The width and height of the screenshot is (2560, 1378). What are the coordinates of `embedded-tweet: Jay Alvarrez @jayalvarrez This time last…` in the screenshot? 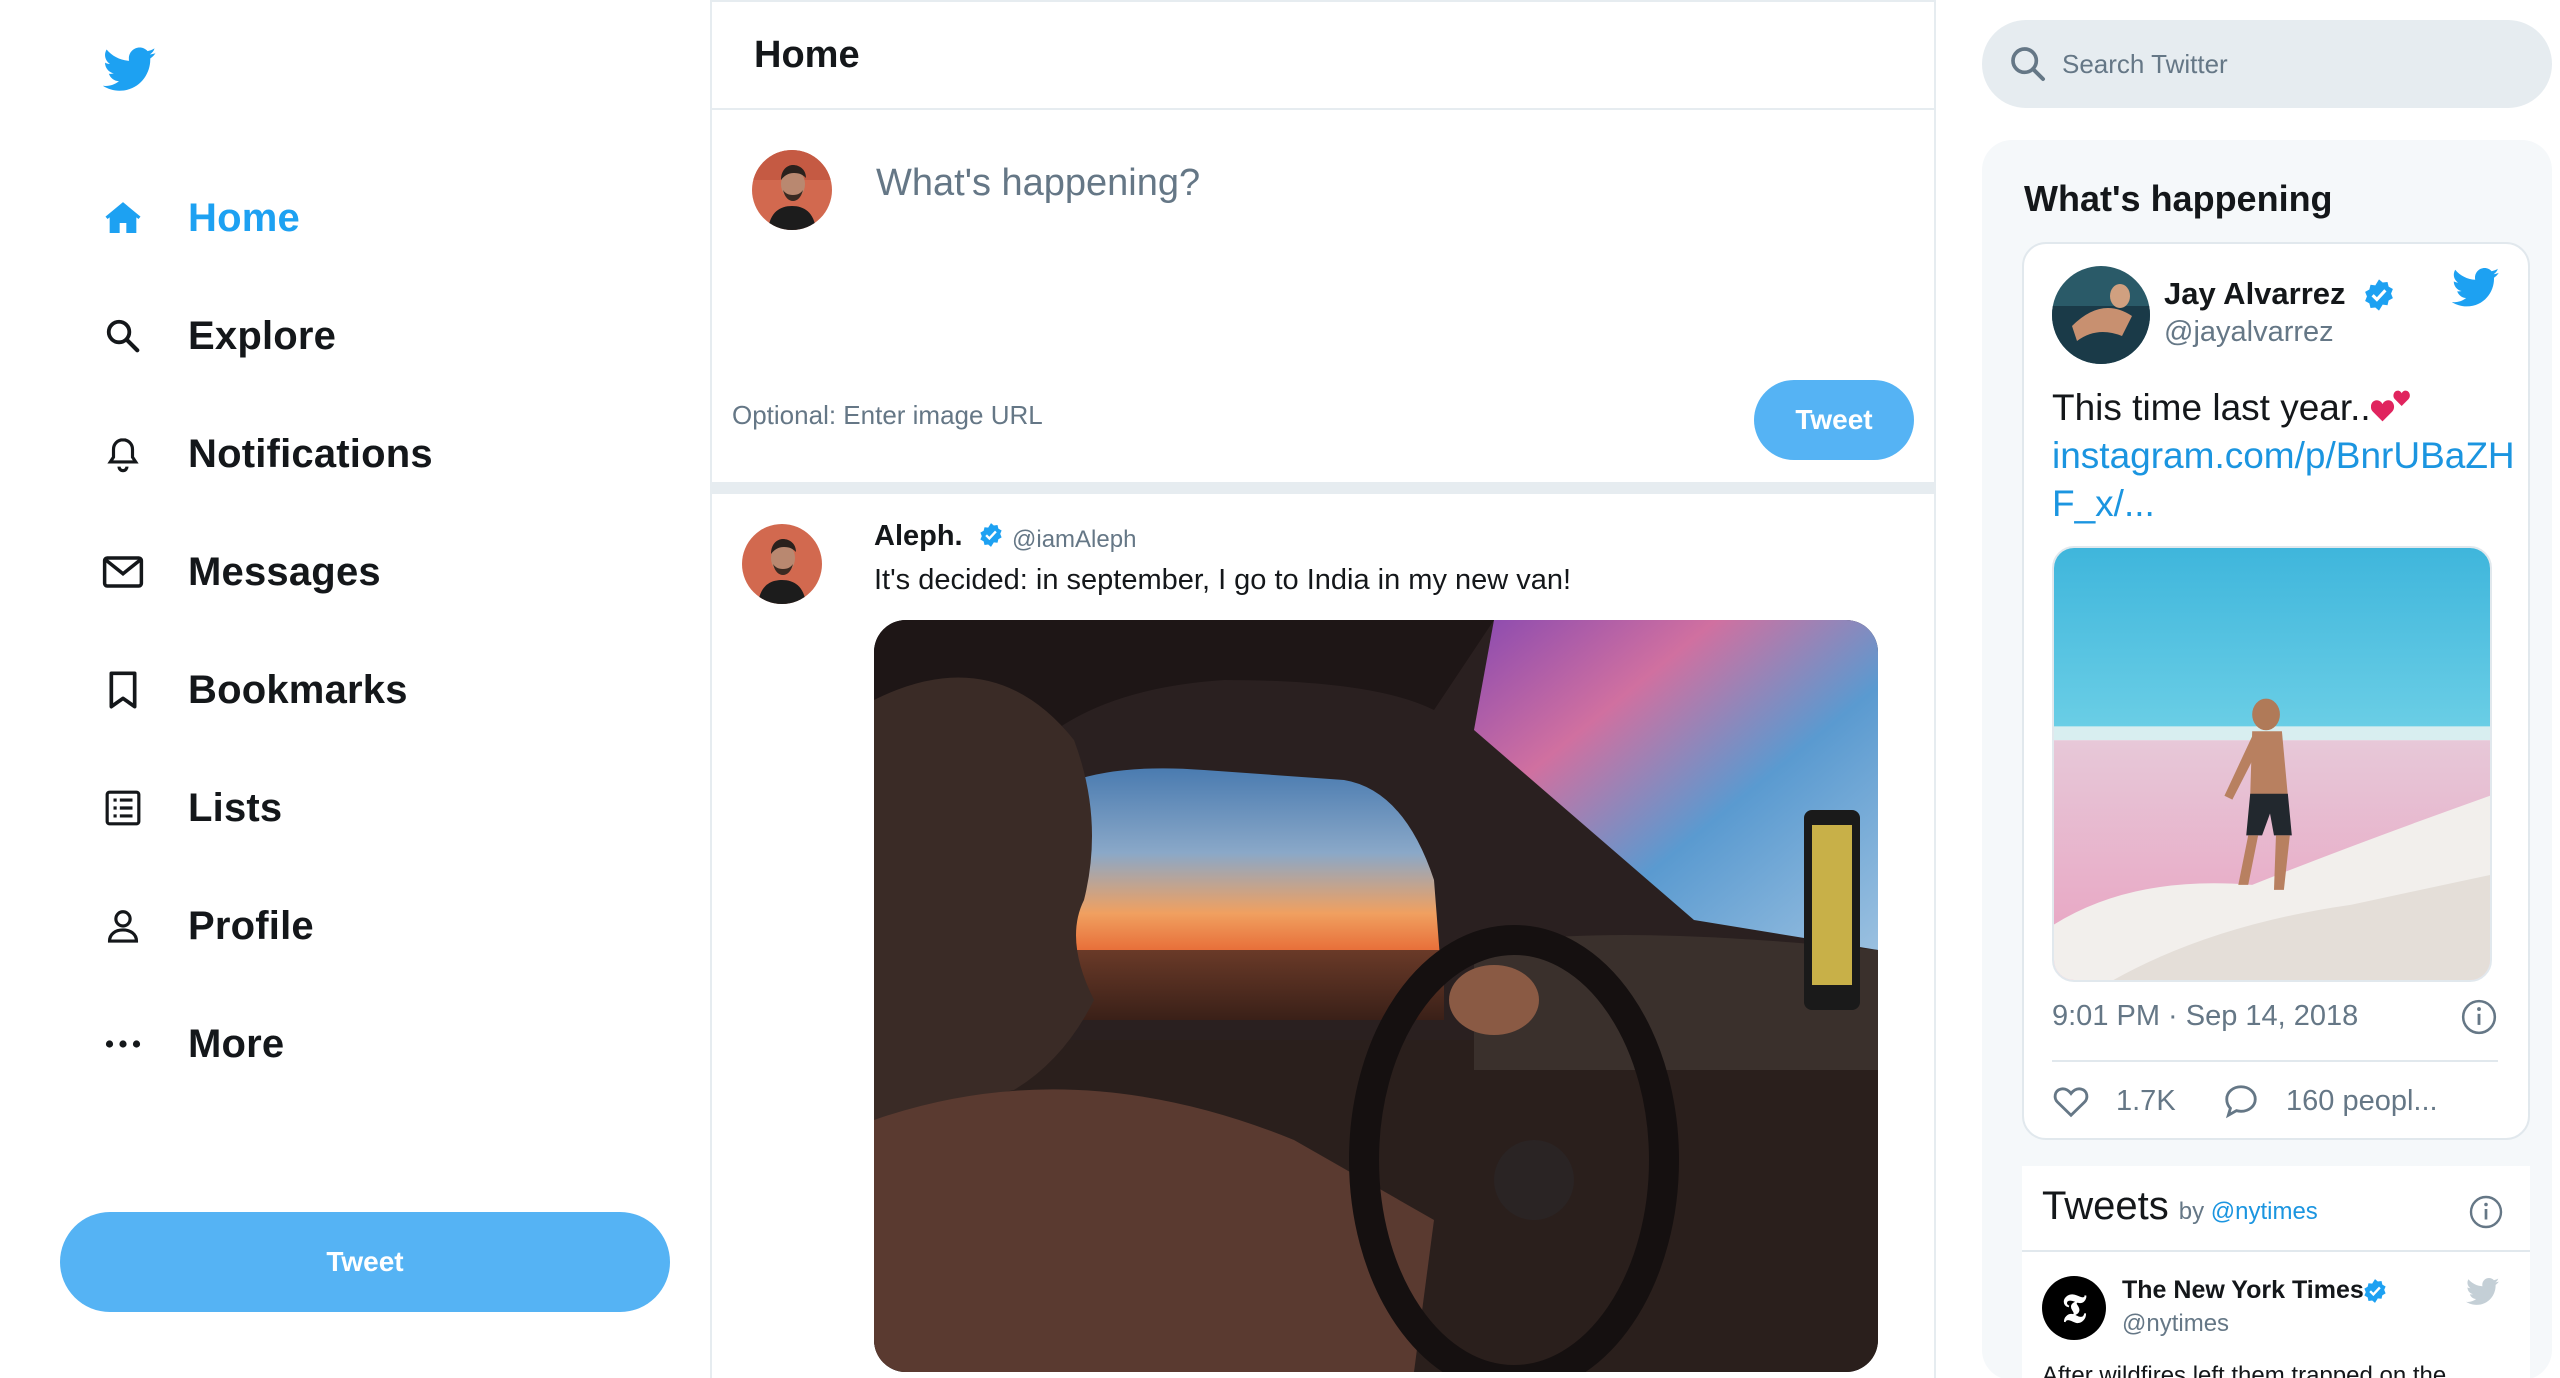 It's located at (2276, 691).